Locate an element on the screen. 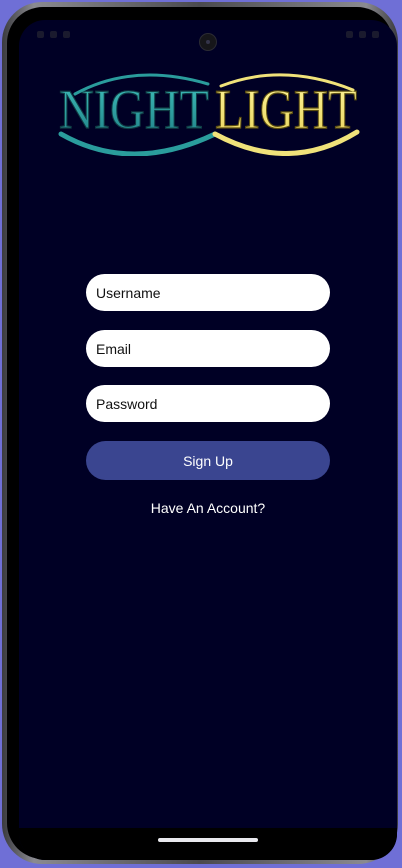  status-bar is located at coordinates (208, 36).